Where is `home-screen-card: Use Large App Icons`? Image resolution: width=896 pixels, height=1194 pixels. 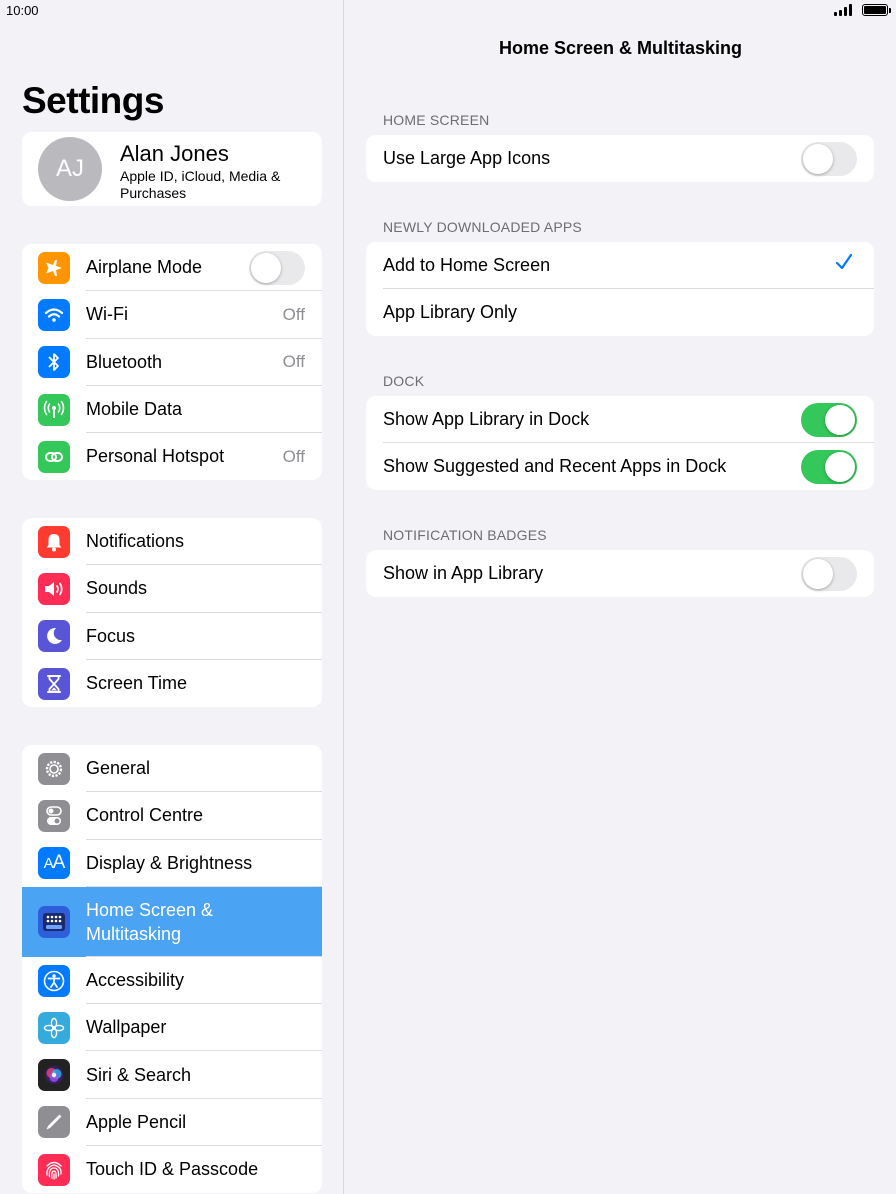 home-screen-card: Use Large App Icons is located at coordinates (620, 158).